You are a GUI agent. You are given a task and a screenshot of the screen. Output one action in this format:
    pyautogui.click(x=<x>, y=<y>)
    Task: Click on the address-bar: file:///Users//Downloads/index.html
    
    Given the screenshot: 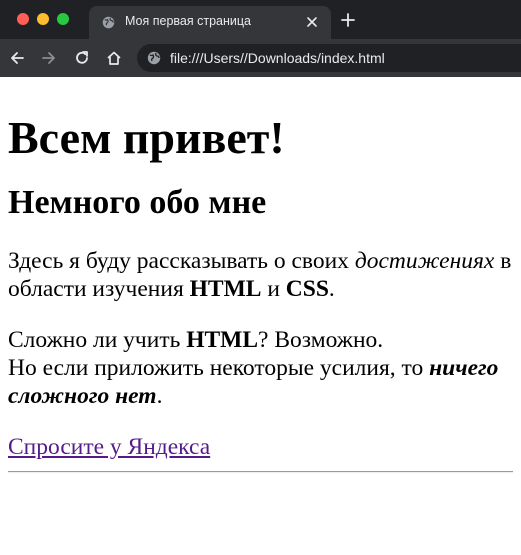 What is the action you would take?
    pyautogui.click(x=329, y=58)
    